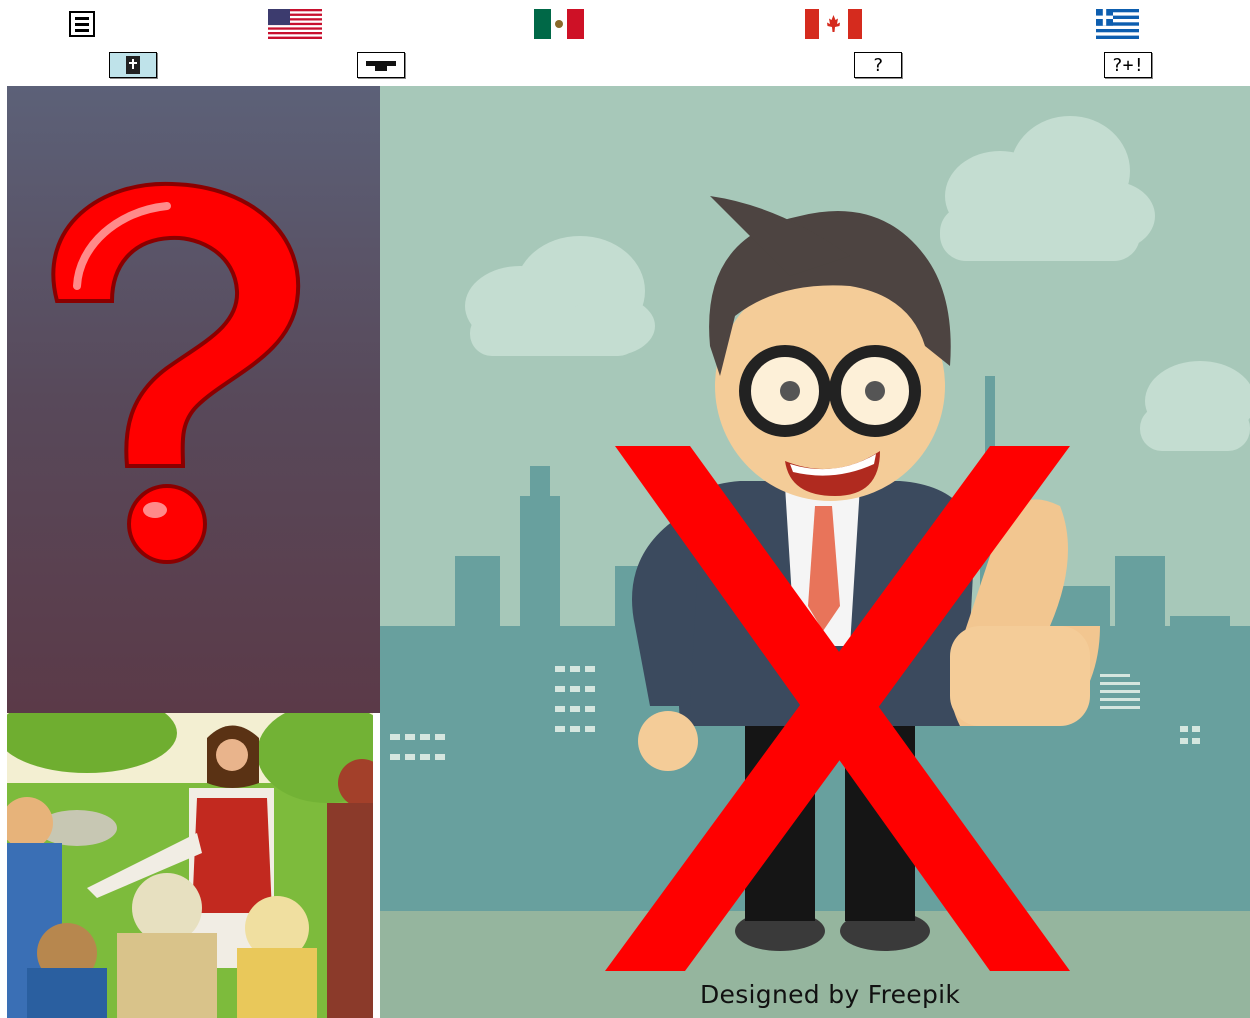  I want to click on graduation-cap-button, so click(381, 65).